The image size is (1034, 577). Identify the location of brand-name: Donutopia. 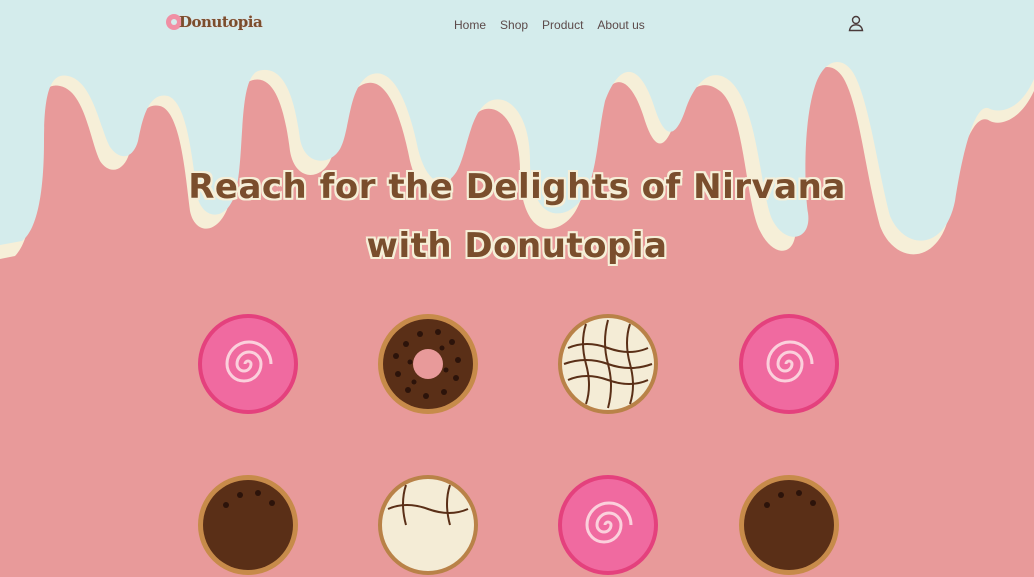
(221, 22).